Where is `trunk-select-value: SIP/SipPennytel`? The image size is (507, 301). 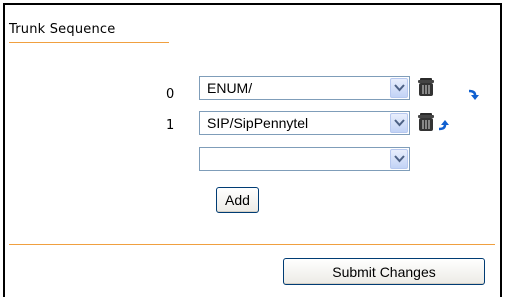
trunk-select-value: SIP/SipPennytel is located at coordinates (258, 123).